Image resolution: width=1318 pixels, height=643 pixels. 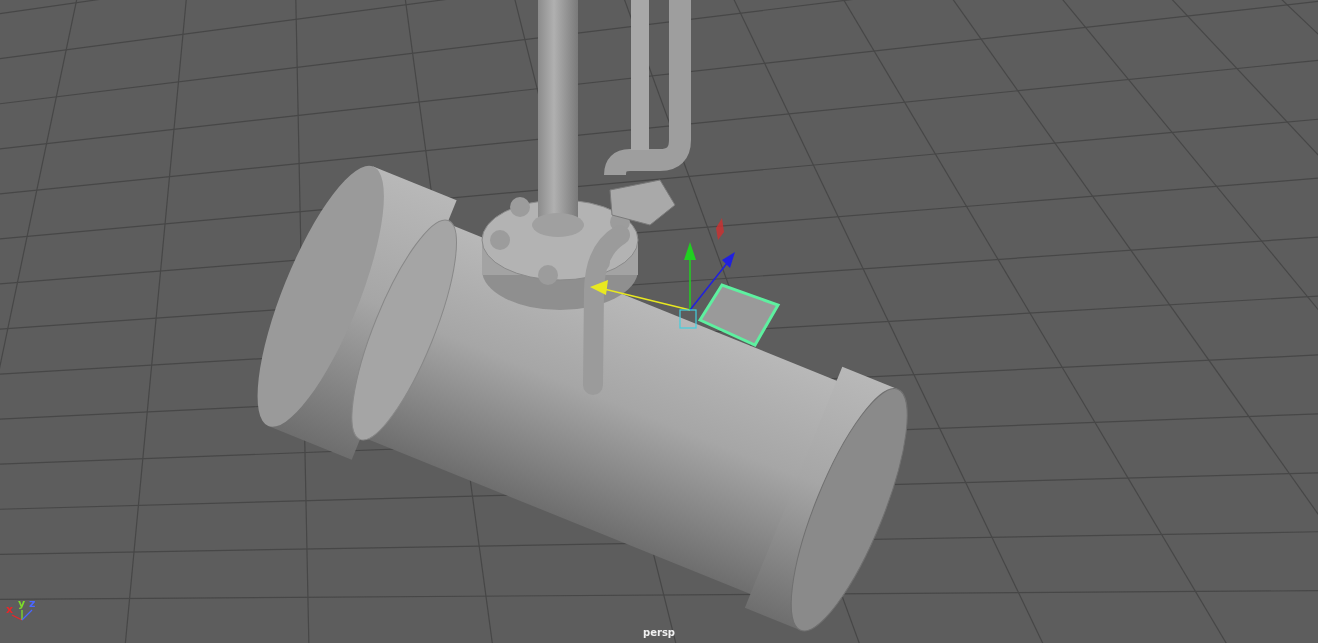 I want to click on axis-label: z, so click(x=32, y=603).